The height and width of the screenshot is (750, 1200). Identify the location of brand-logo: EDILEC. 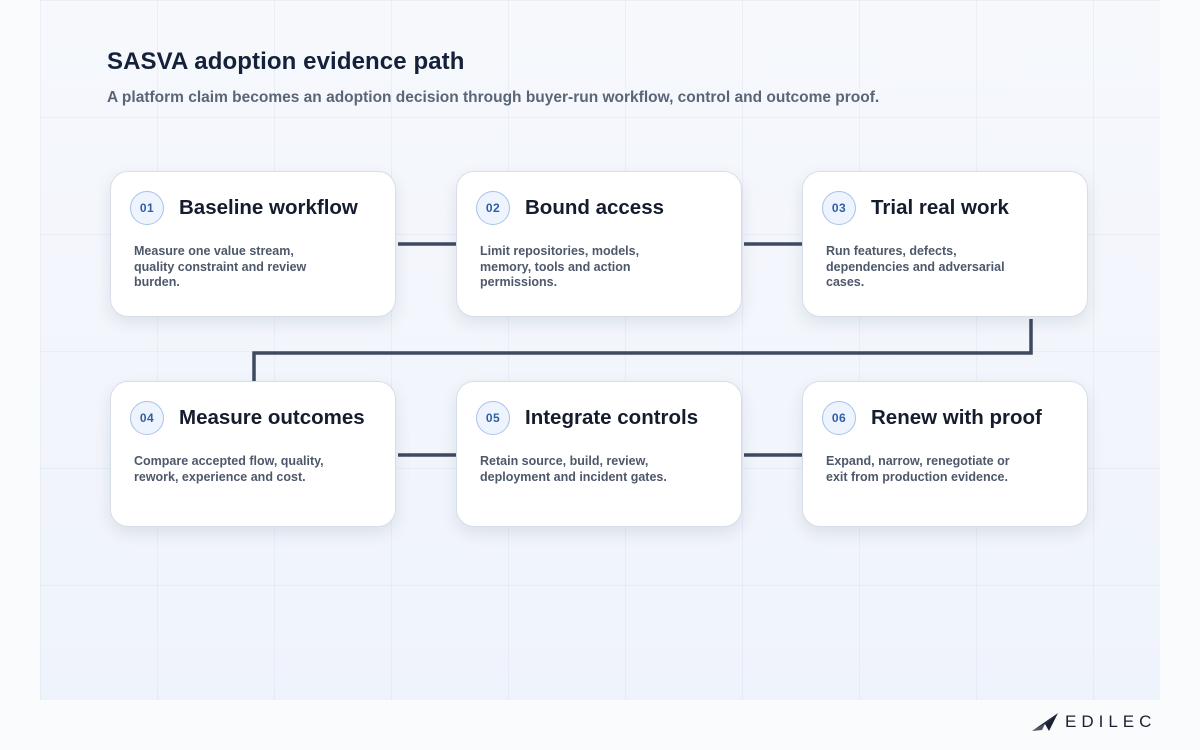
(1093, 722).